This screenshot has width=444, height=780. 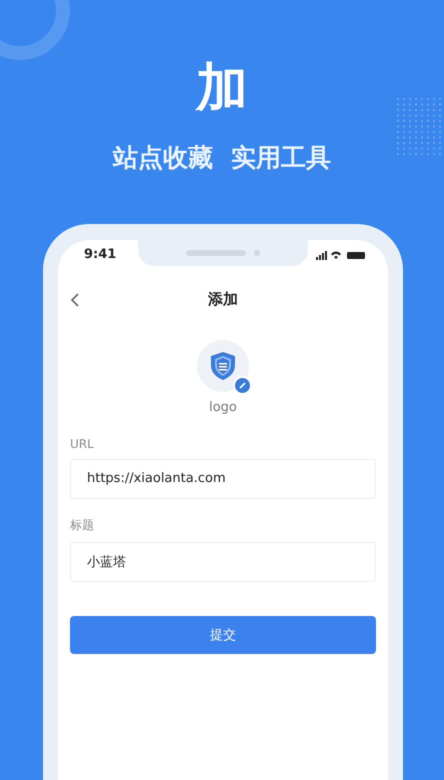 I want to click on shield-icon, so click(x=223, y=365).